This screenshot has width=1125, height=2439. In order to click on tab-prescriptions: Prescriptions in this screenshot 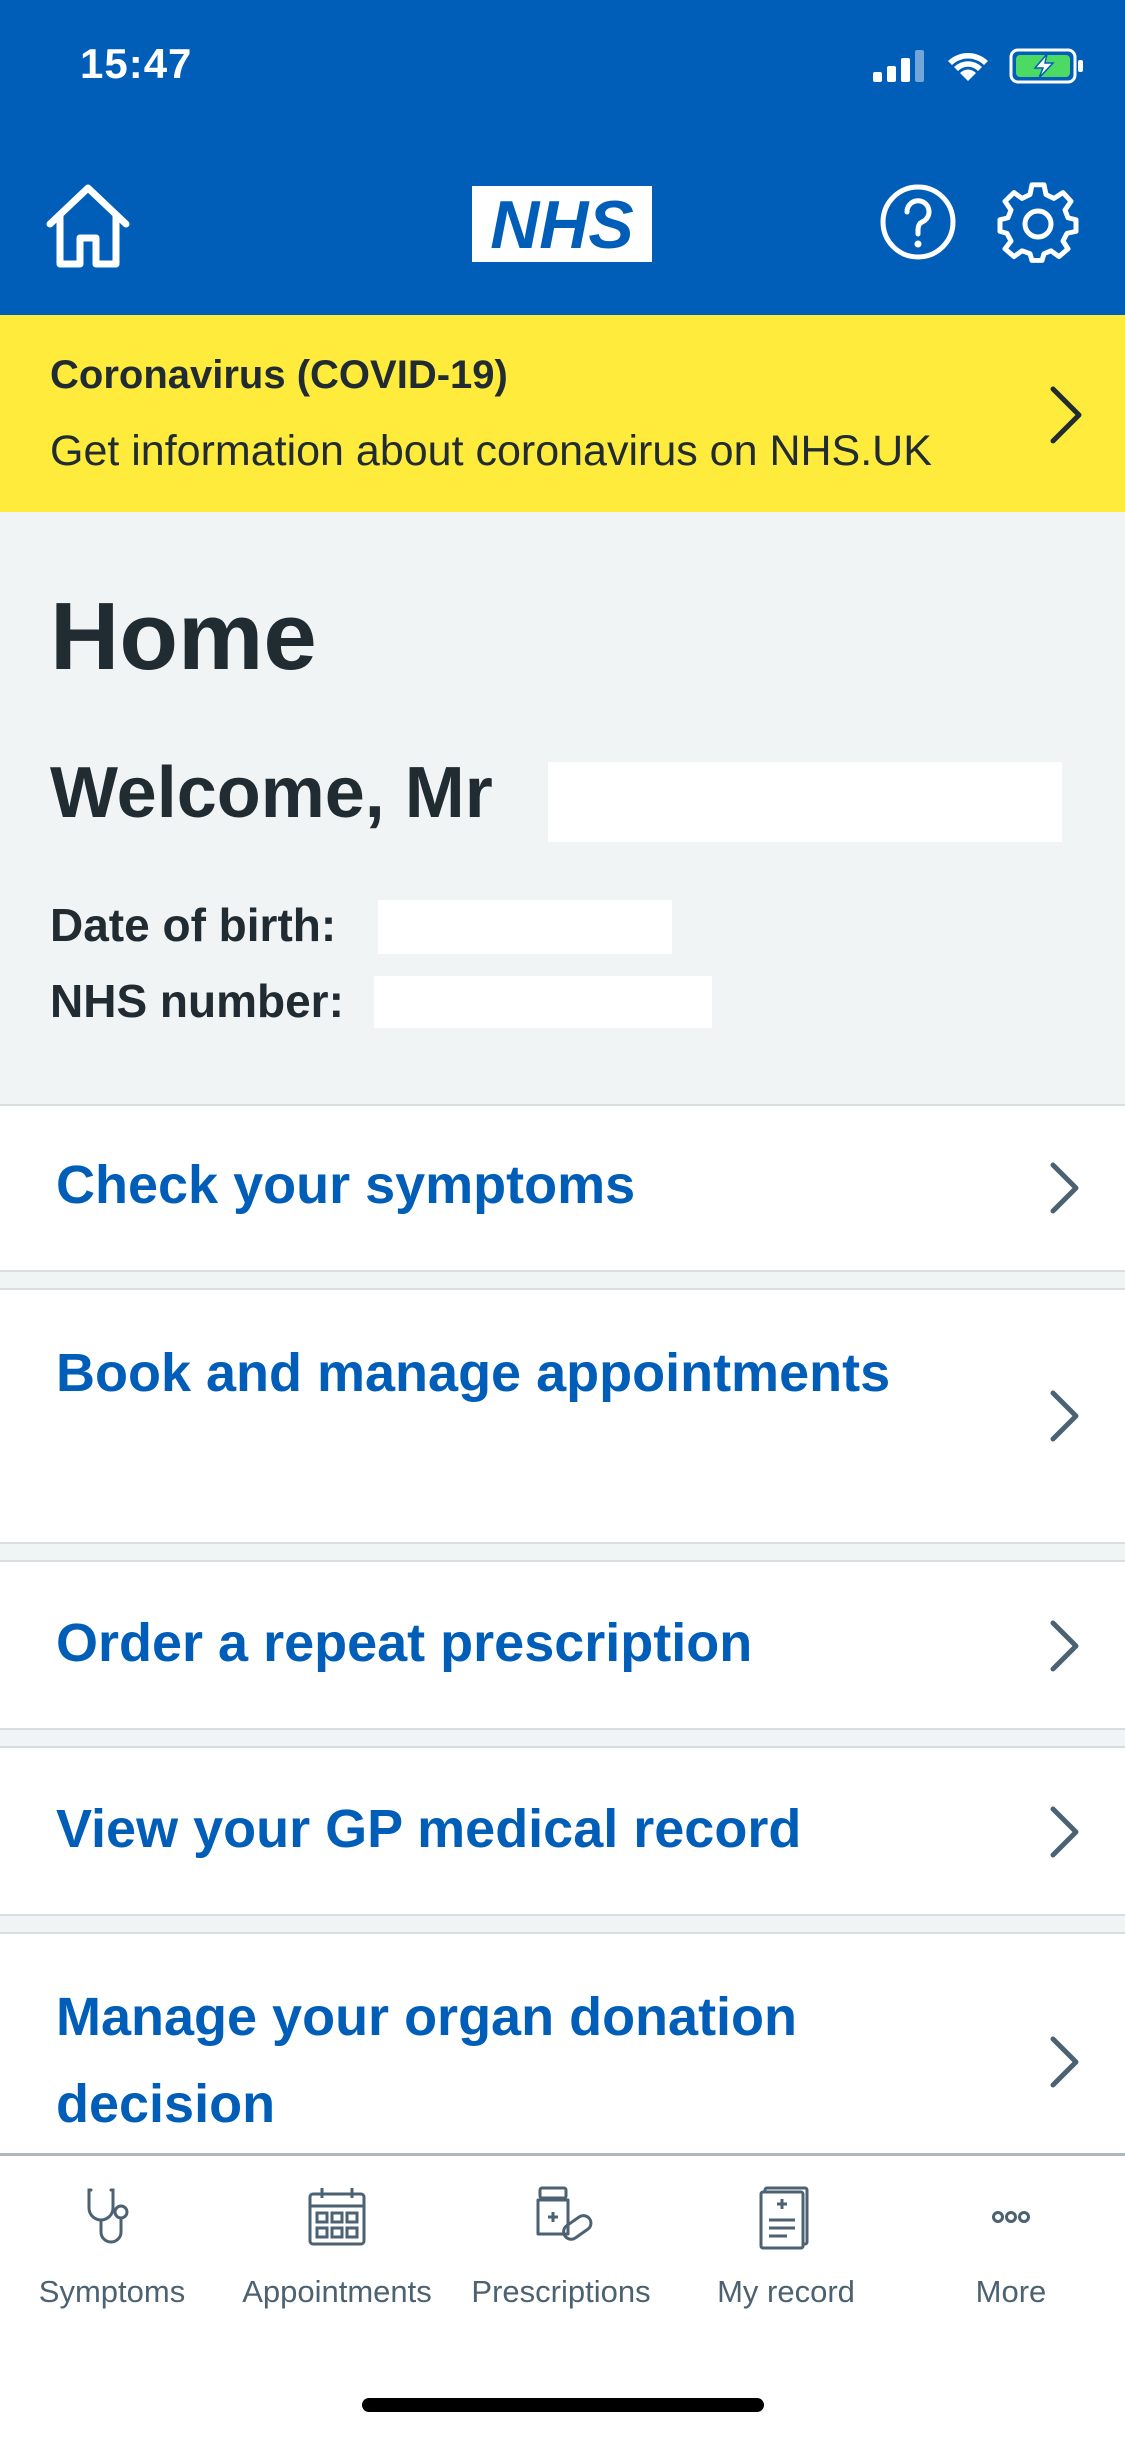, I will do `click(561, 2246)`.